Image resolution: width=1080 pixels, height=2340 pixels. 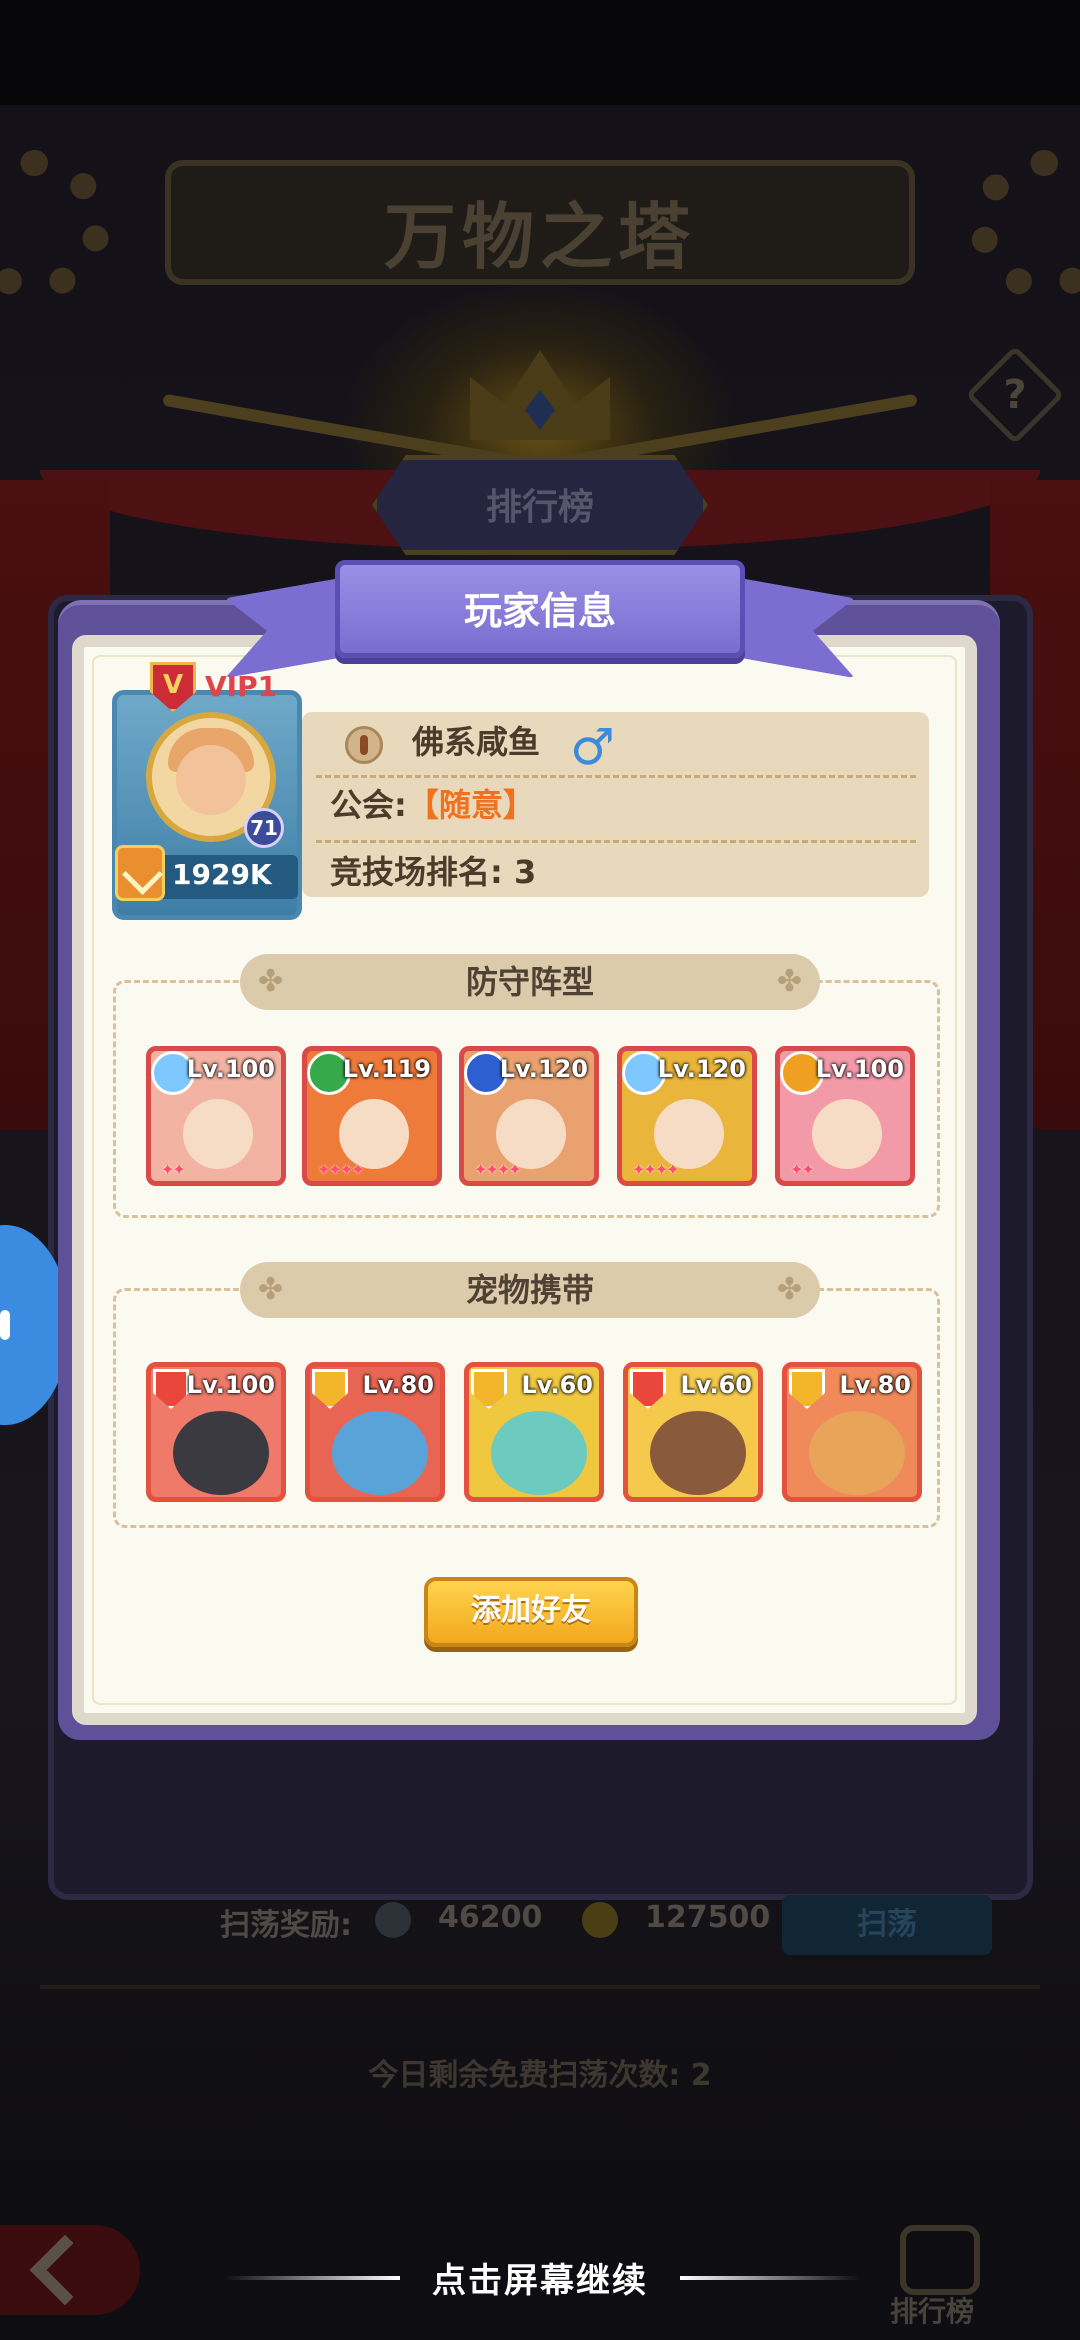 What do you see at coordinates (540, 2281) in the screenshot?
I see `tap-to-continue-text: 点击屏幕继续` at bounding box center [540, 2281].